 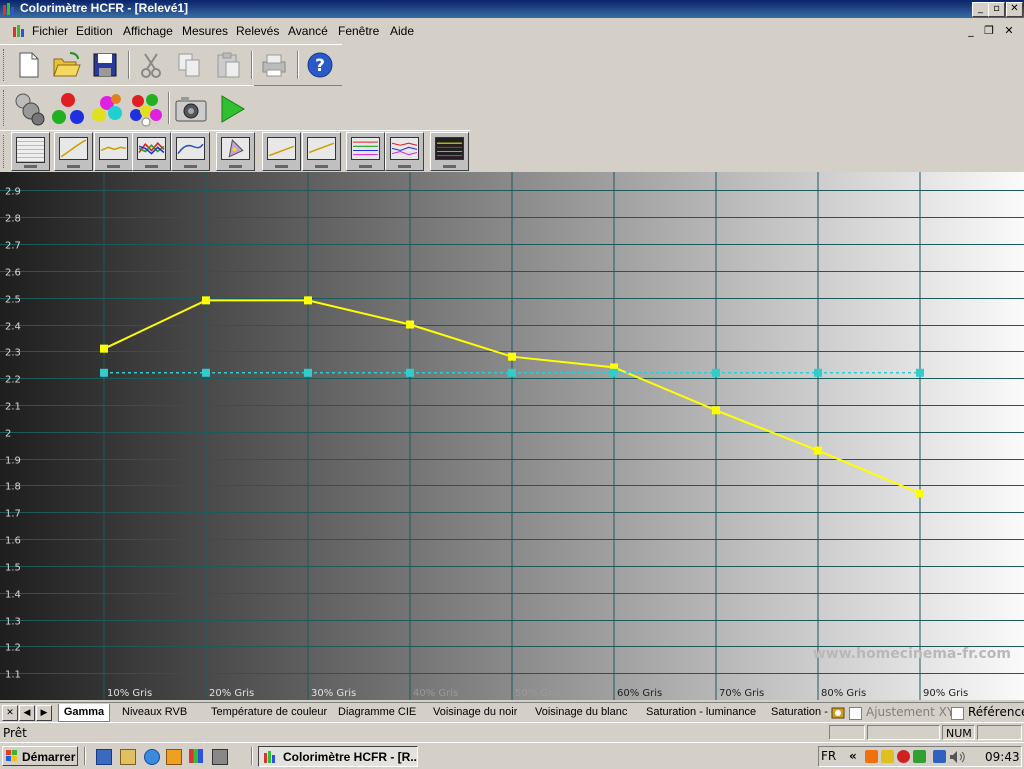 I want to click on color-balls-icon, so click(x=107, y=109).